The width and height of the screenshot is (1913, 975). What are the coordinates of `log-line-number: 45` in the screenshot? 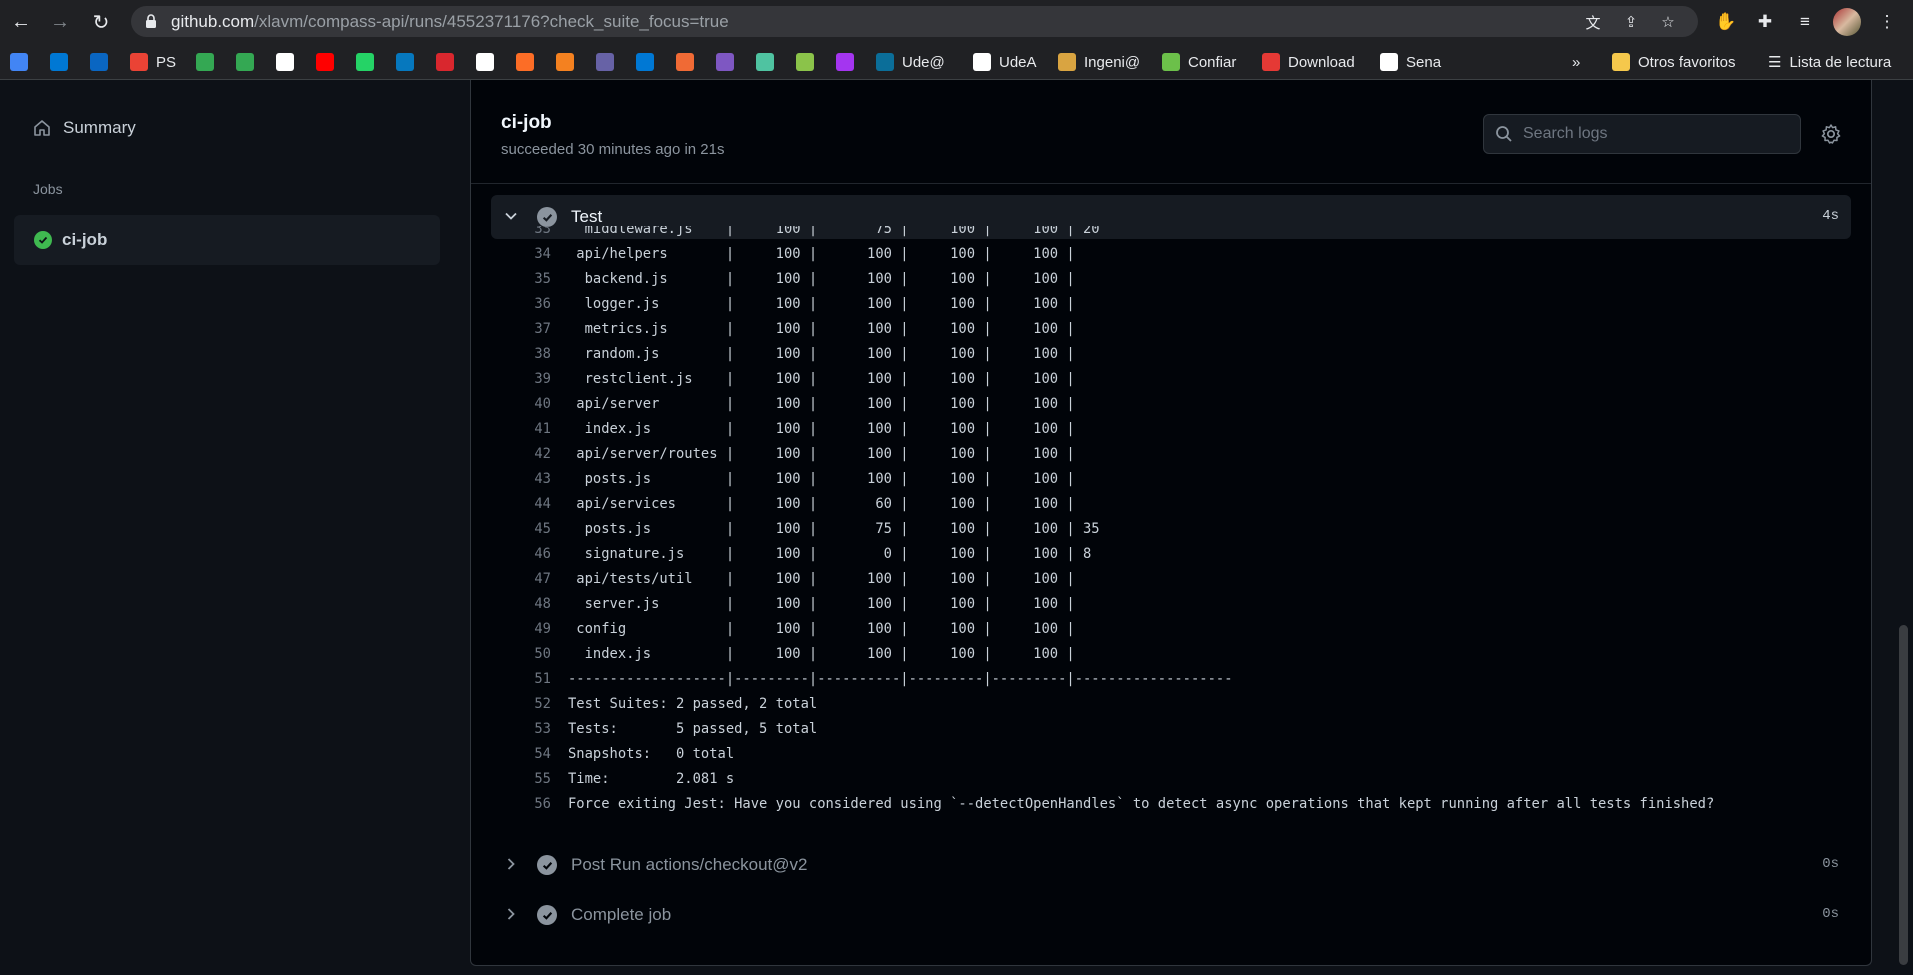 It's located at (521, 529).